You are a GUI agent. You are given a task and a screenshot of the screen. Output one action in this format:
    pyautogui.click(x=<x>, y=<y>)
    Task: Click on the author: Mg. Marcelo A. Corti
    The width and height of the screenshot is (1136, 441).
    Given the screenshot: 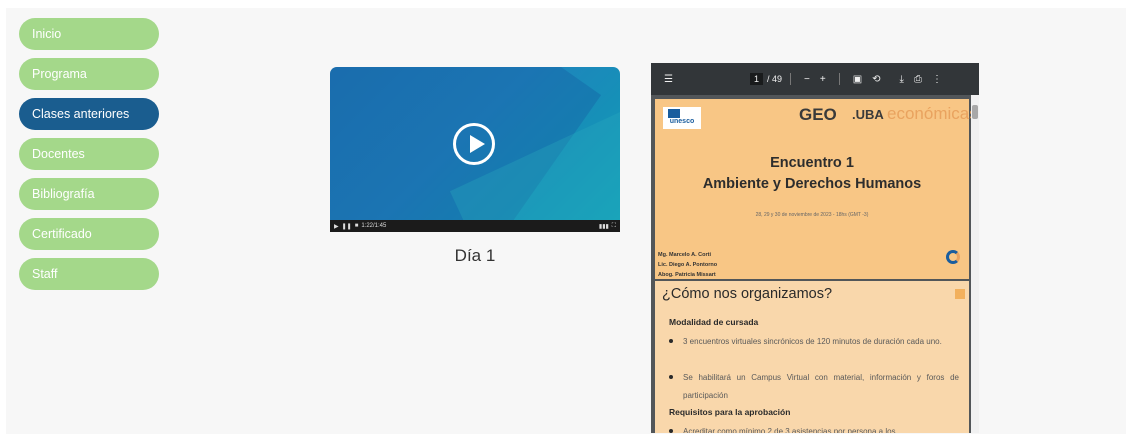 What is the action you would take?
    pyautogui.click(x=684, y=255)
    